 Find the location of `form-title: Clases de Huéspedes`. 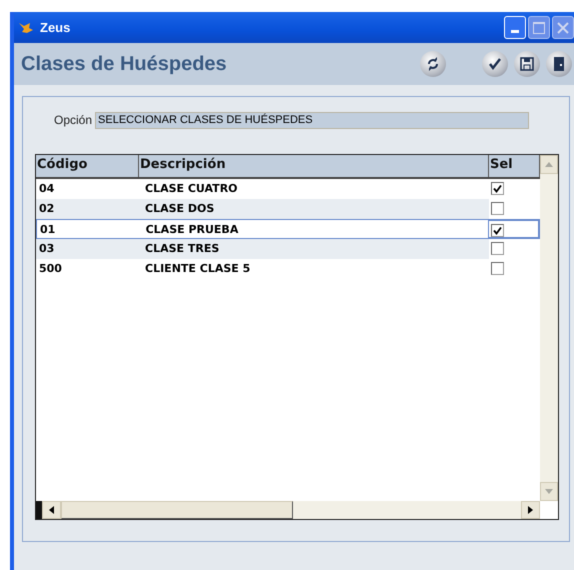

form-title: Clases de Huéspedes is located at coordinates (124, 64).